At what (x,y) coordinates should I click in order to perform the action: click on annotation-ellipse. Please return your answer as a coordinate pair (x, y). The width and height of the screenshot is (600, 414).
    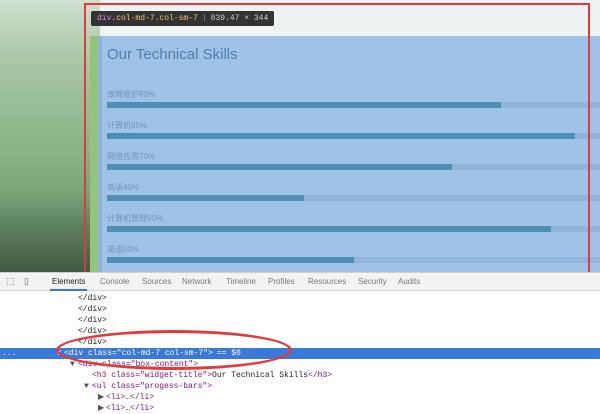
    Looking at the image, I should click on (174, 350).